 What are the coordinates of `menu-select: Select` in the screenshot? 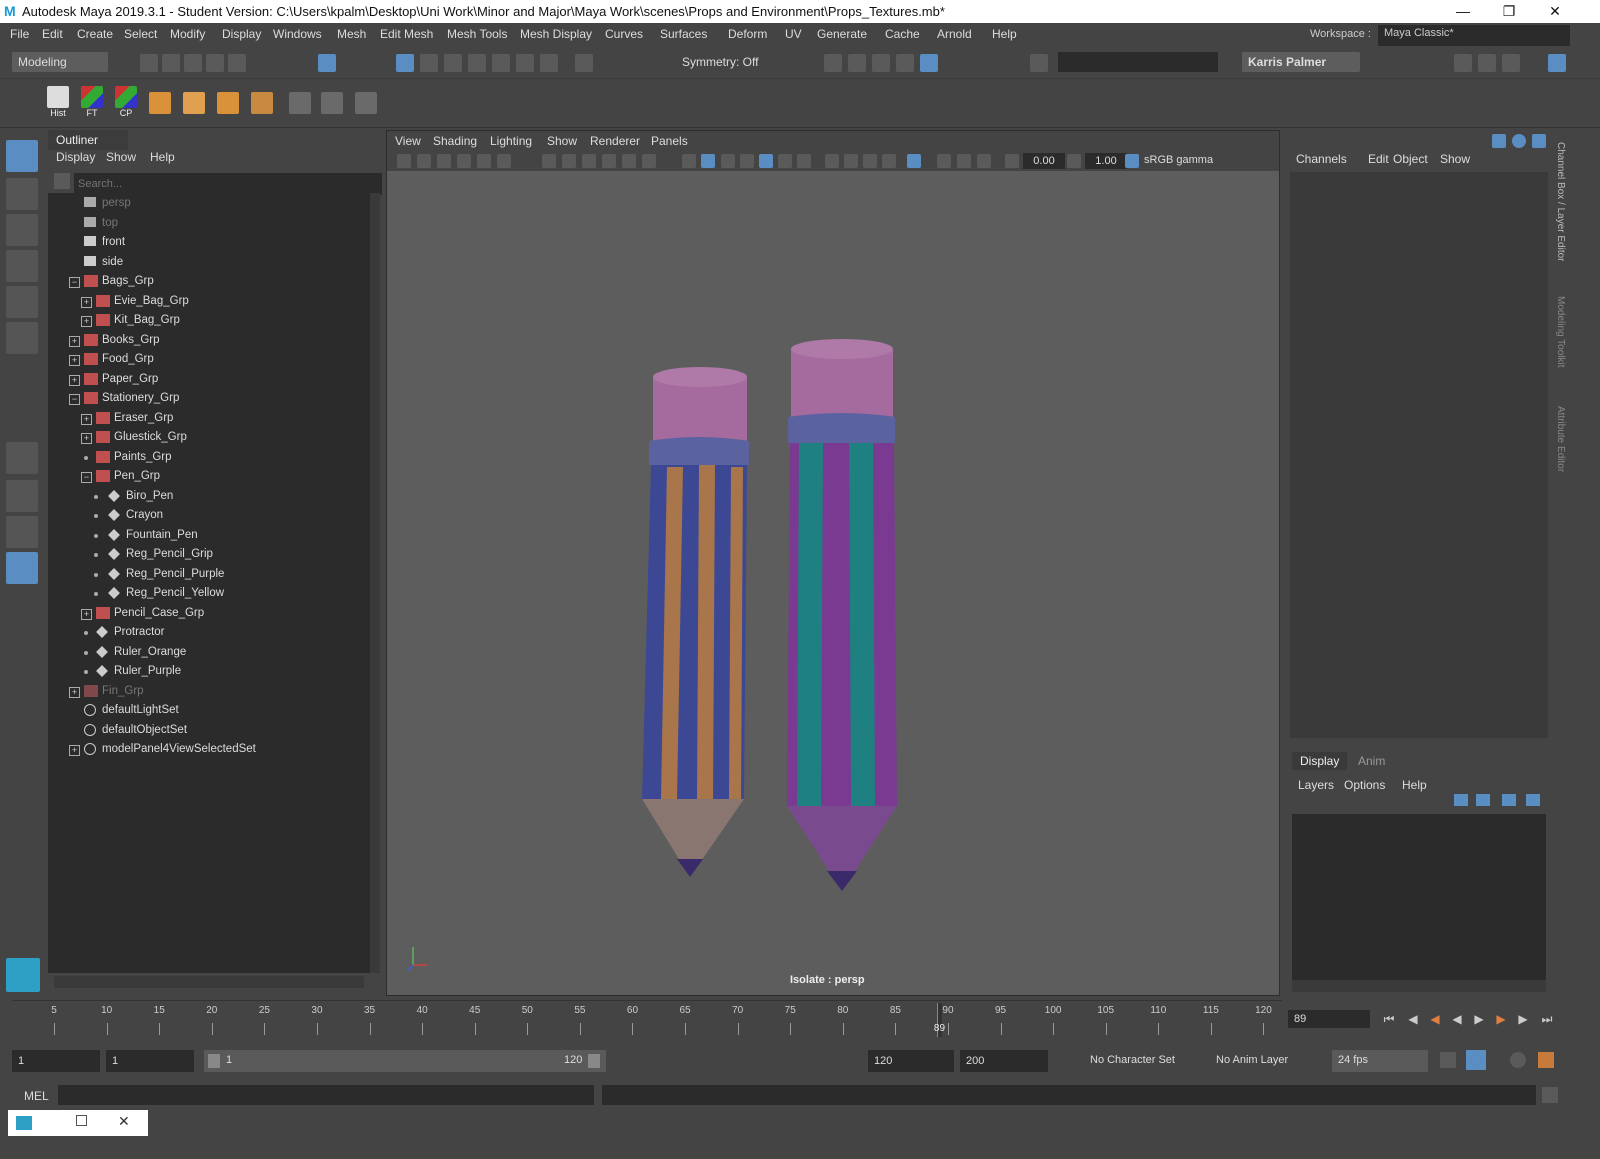 It's located at (140, 34).